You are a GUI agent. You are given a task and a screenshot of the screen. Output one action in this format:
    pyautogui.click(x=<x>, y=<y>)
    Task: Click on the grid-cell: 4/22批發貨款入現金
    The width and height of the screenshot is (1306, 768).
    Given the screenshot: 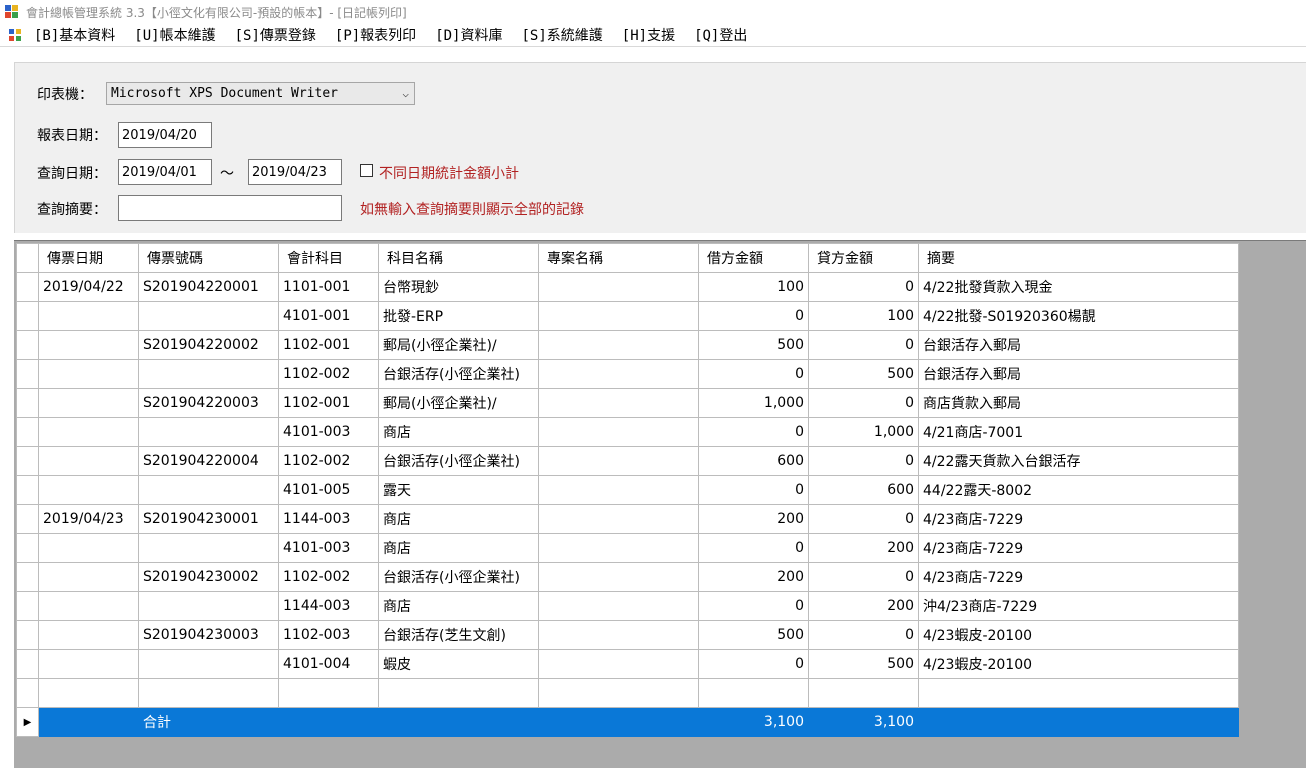 What is the action you would take?
    pyautogui.click(x=1078, y=287)
    